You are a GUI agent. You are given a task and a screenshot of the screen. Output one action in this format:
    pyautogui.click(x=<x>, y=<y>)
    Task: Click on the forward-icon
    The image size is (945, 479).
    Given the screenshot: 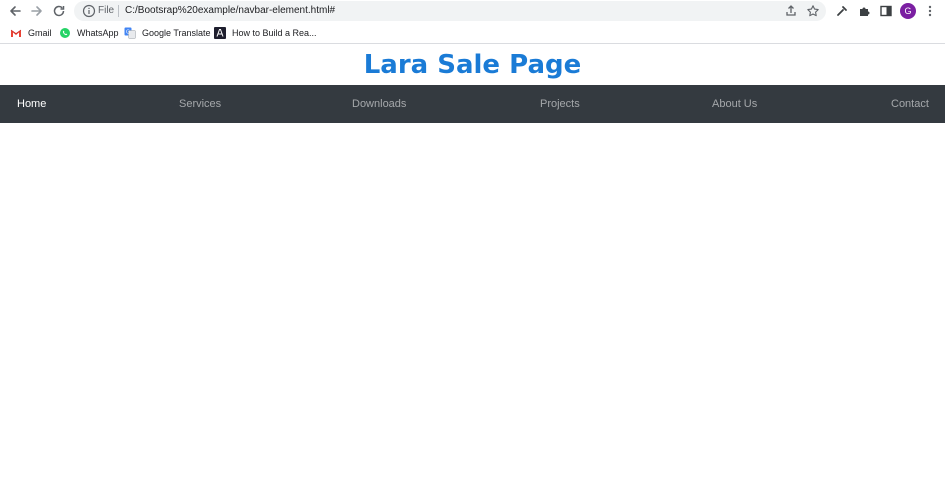 What is the action you would take?
    pyautogui.click(x=37, y=11)
    